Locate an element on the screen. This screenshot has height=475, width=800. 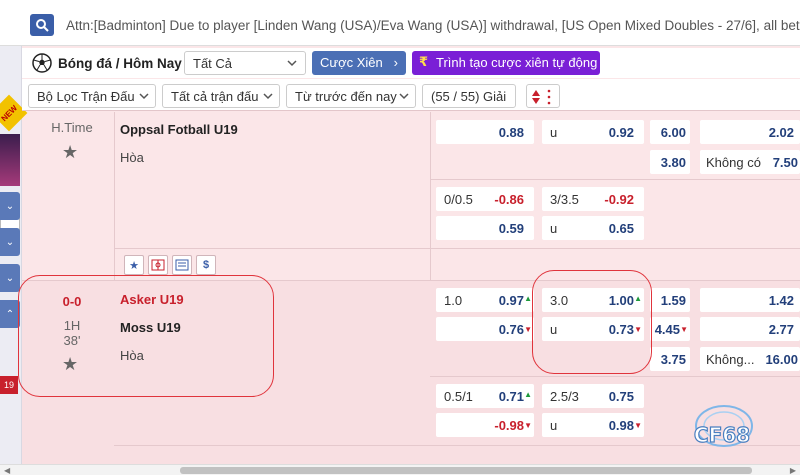
league-count-button: (55 / 55) Giải is located at coordinates (469, 96).